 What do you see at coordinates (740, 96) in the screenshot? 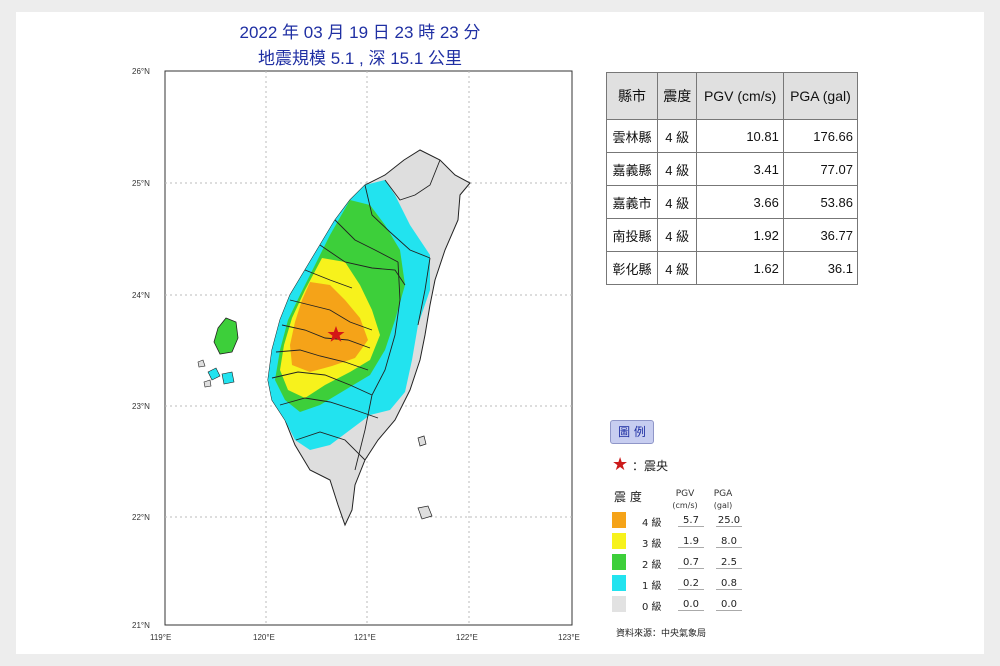
I see `header-pgv: PGV (cm/s)` at bounding box center [740, 96].